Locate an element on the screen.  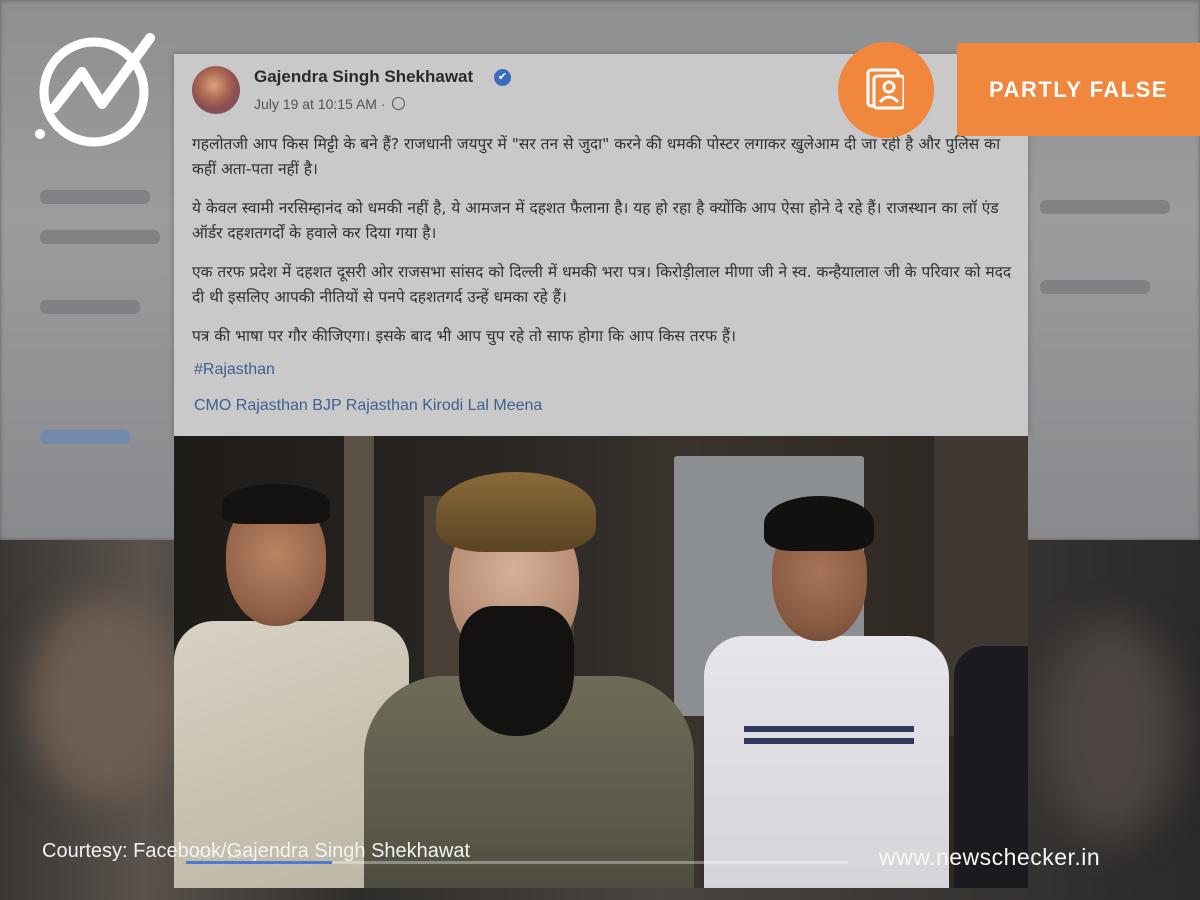
person-beard is located at coordinates (516, 671).